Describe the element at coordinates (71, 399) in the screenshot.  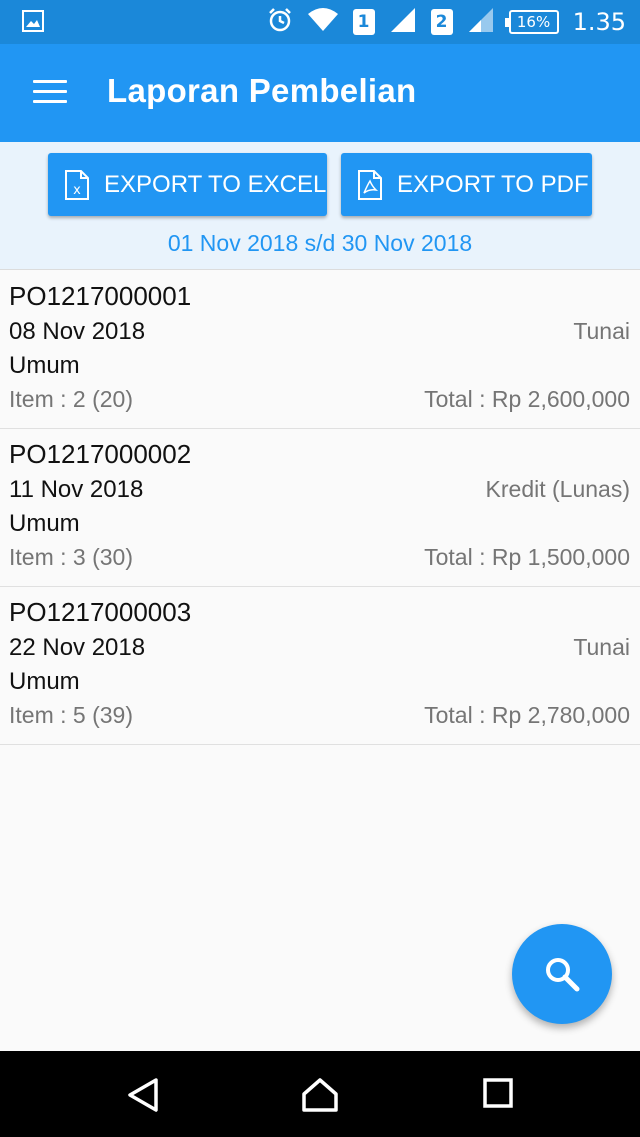
I see `item-count: Item : 2 (20)` at that location.